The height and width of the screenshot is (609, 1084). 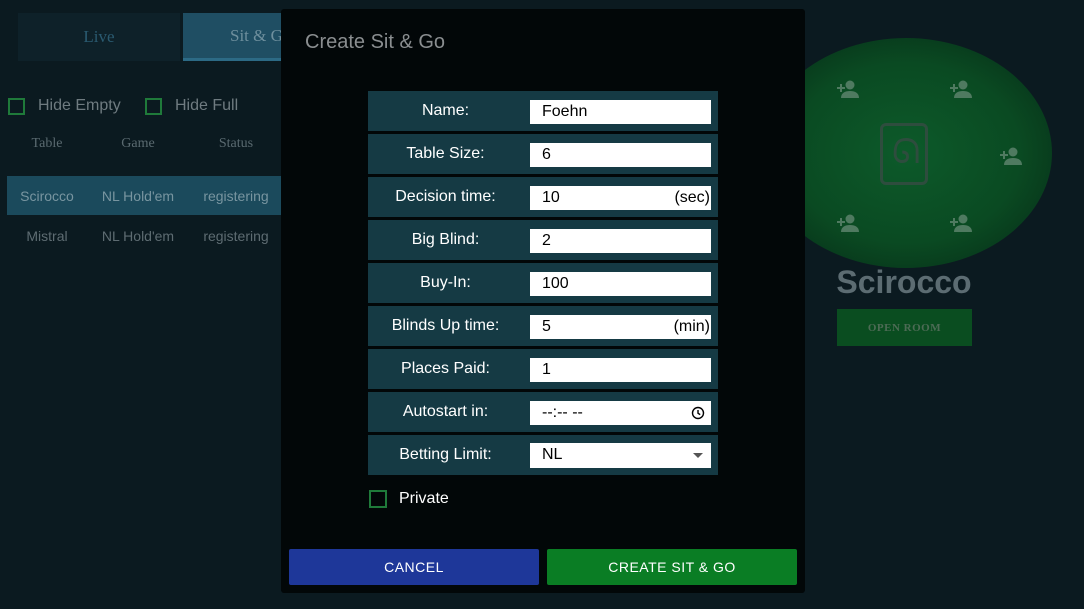 I want to click on table-size-input: 6, so click(x=620, y=155).